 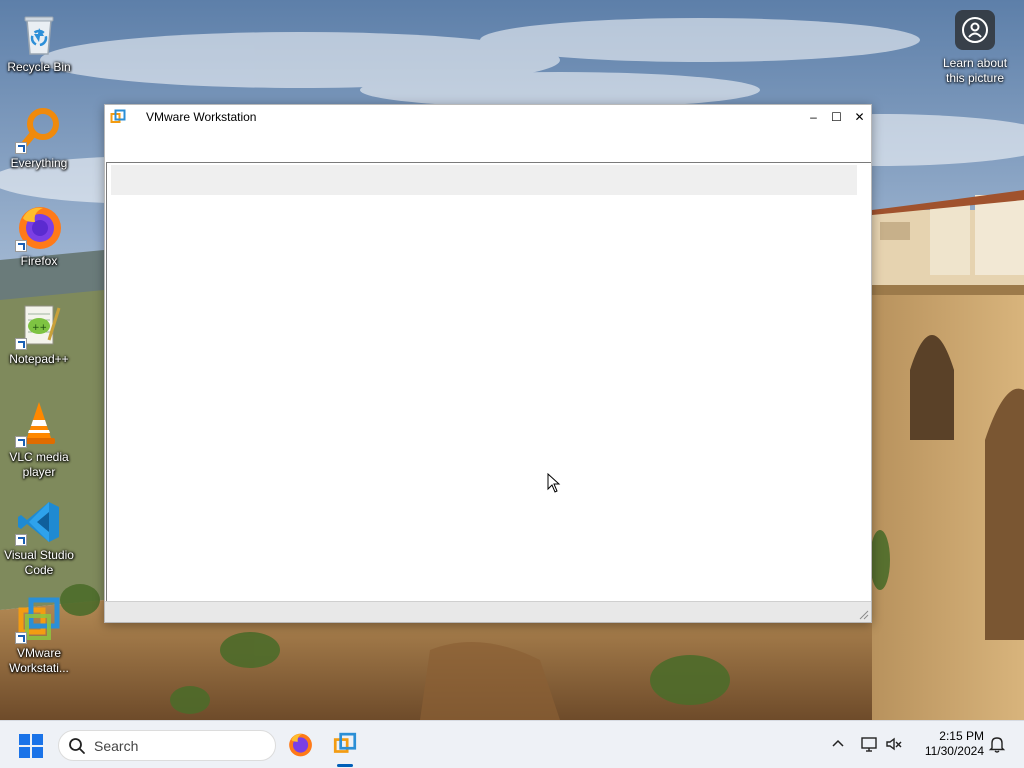 I want to click on resize-grip-icon, so click(x=863, y=614).